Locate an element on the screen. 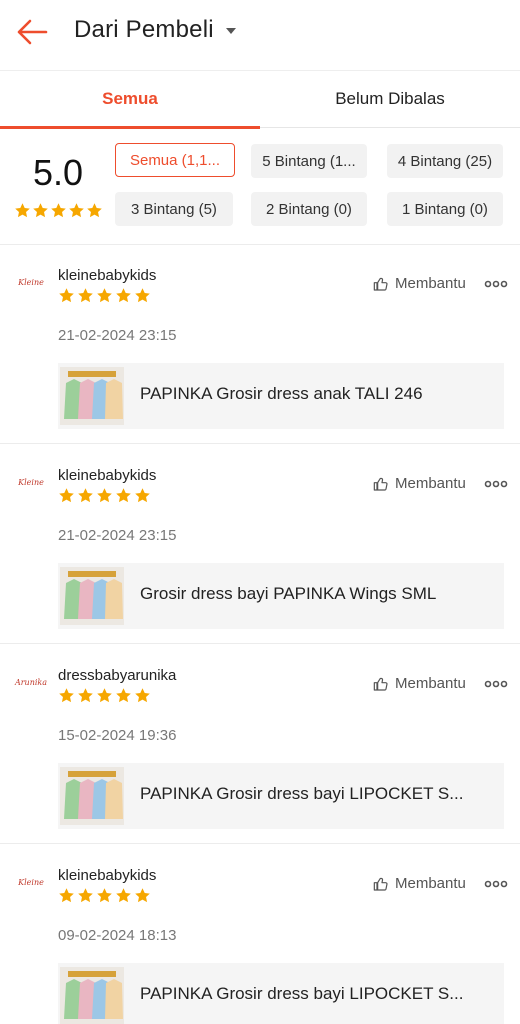 The width and height of the screenshot is (520, 1024). tab-bar: Semua Belum Dibalas is located at coordinates (260, 99).